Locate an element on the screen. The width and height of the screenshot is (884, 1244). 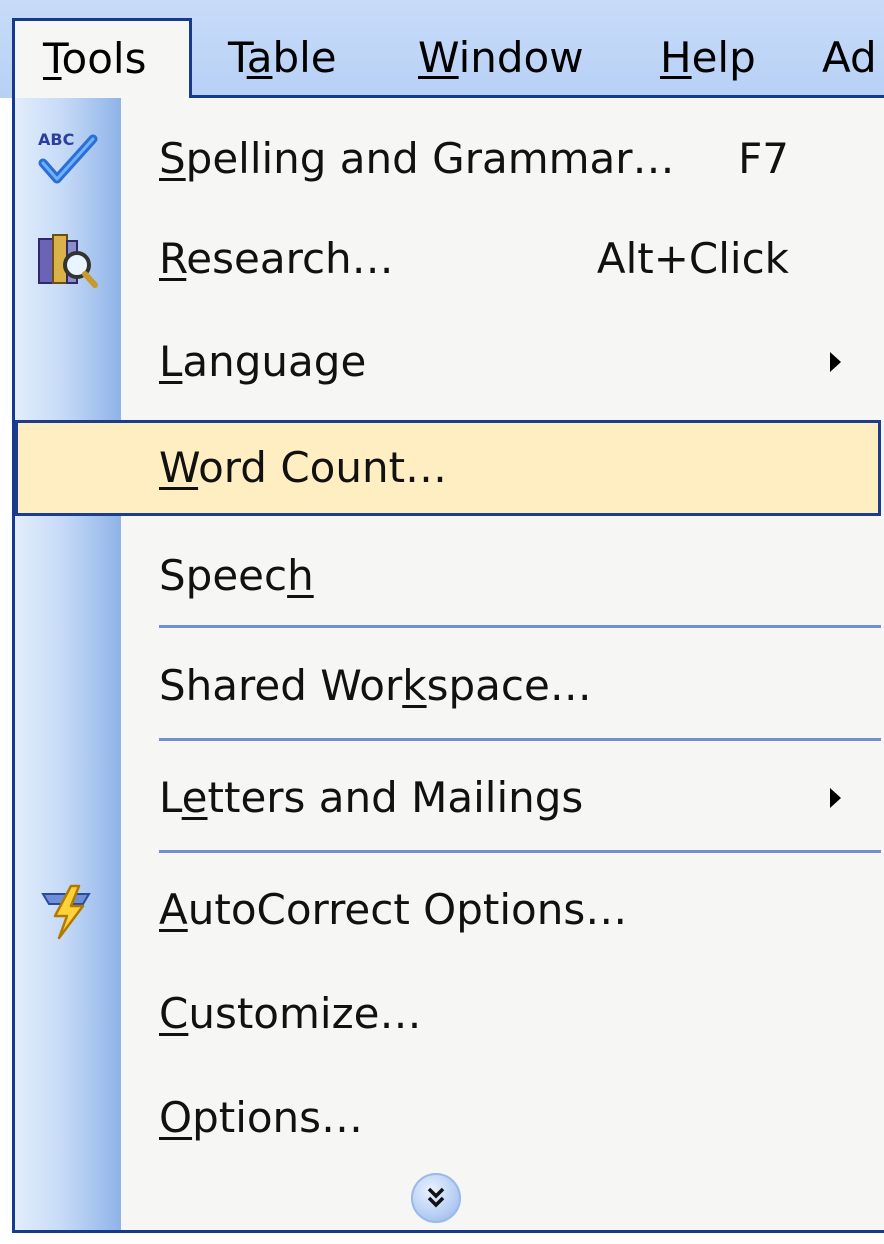
menubar-addins: Ad is located at coordinates (849, 58).